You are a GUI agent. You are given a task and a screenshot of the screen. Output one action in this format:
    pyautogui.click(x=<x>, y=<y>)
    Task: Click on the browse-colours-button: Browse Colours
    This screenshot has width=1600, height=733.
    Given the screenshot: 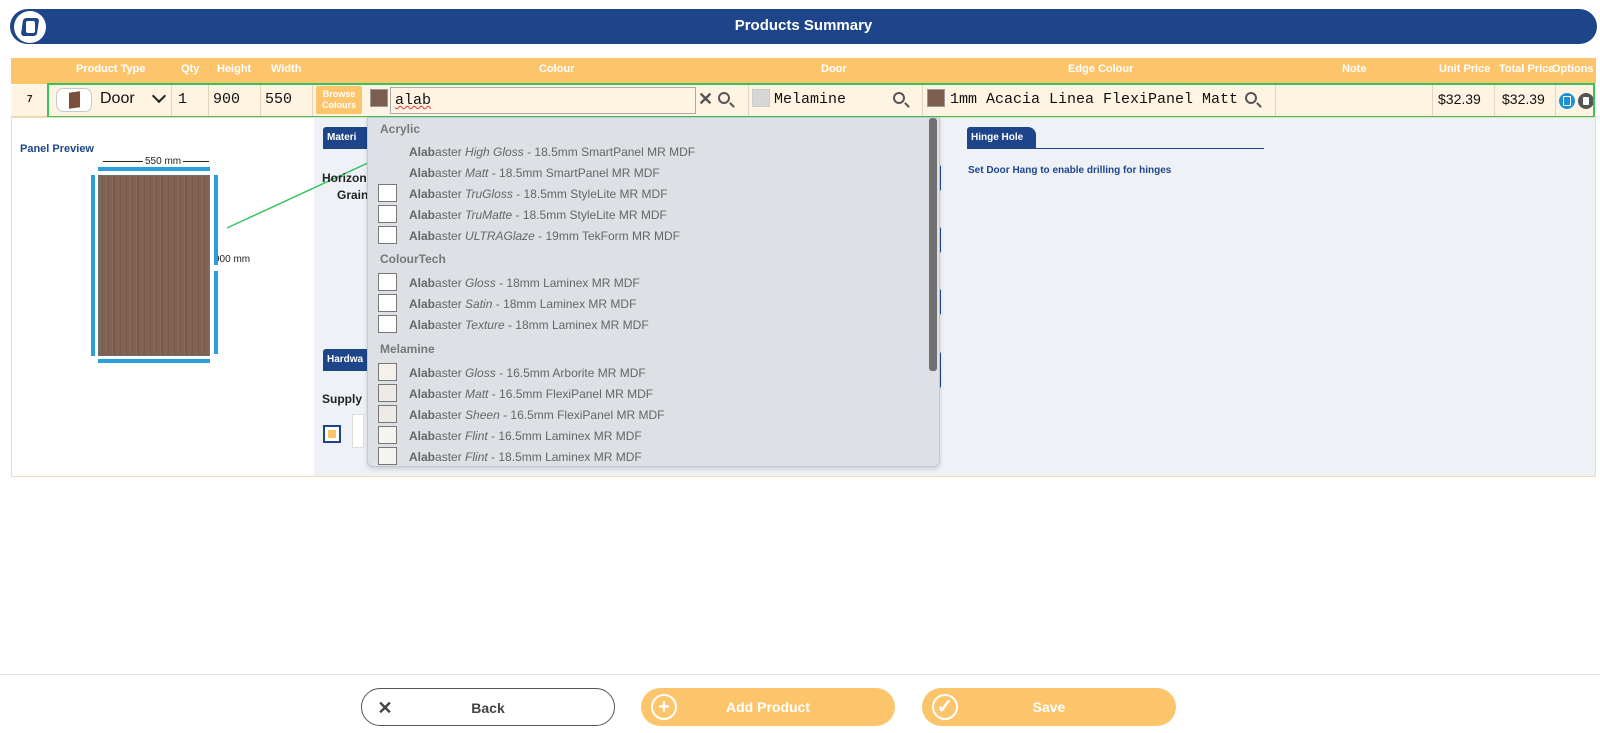 What is the action you would take?
    pyautogui.click(x=339, y=100)
    